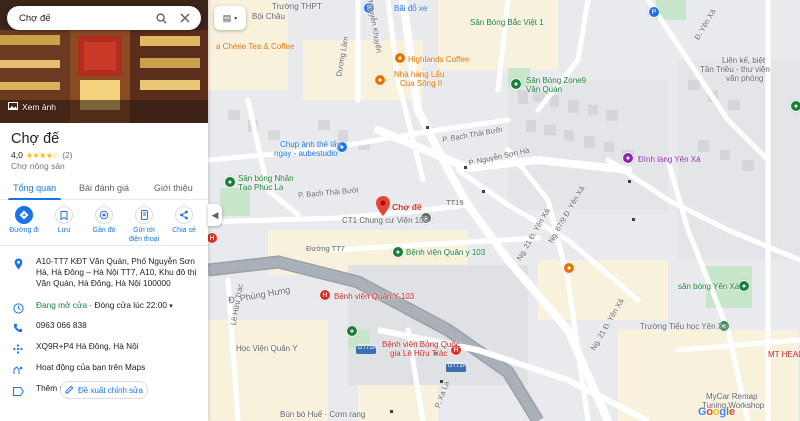  Describe the element at coordinates (654, 12) in the screenshot. I see `parking-icon: P` at that location.